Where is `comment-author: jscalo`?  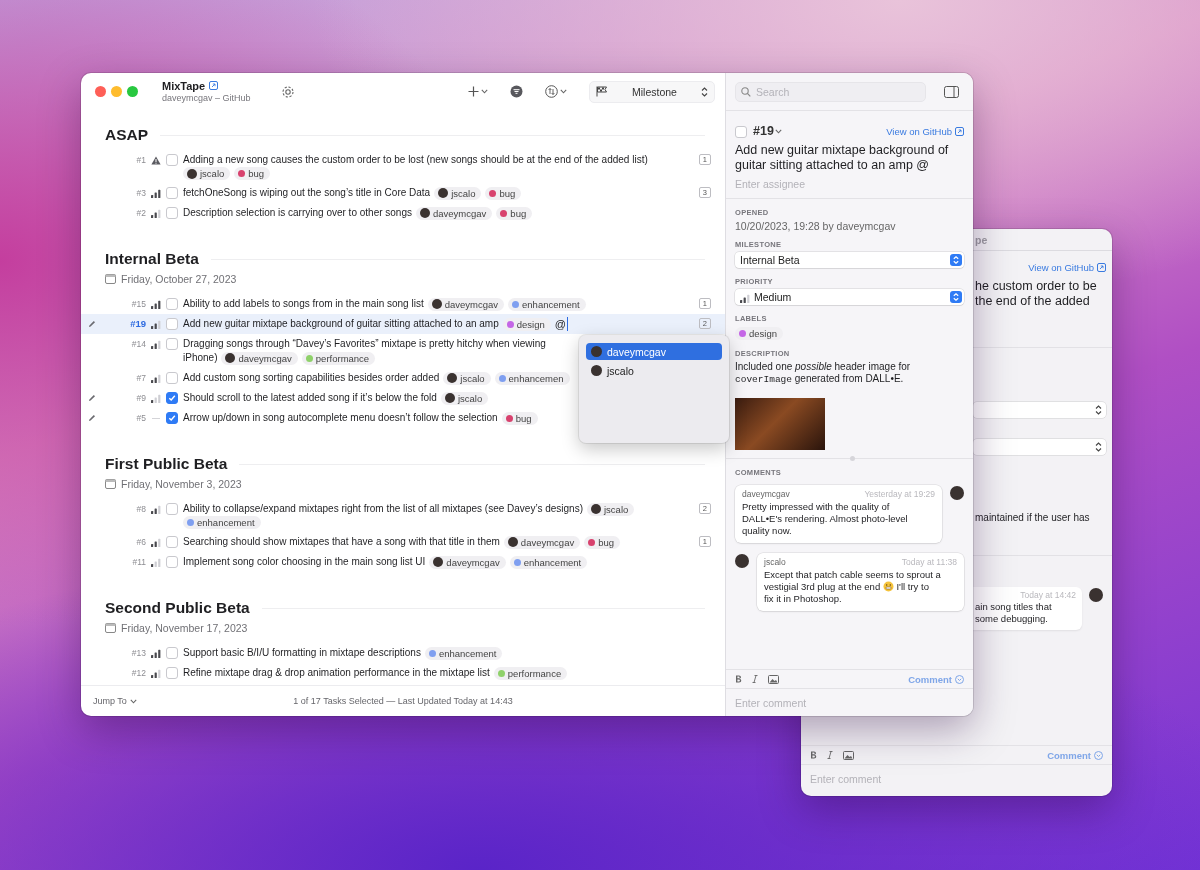
comment-author: jscalo is located at coordinates (775, 562).